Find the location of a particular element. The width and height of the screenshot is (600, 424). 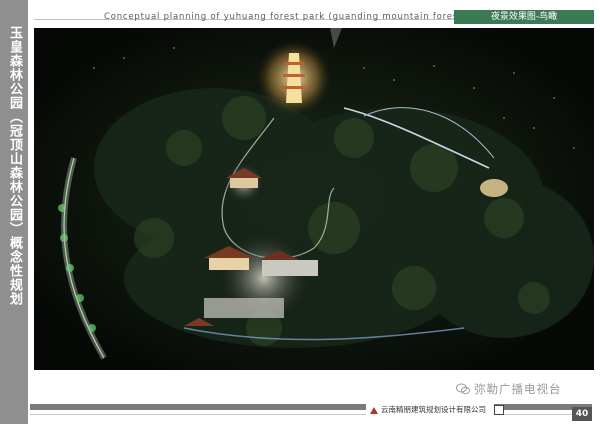

company-name: 云南精朋建筑规划设计有限公司 is located at coordinates (433, 409).